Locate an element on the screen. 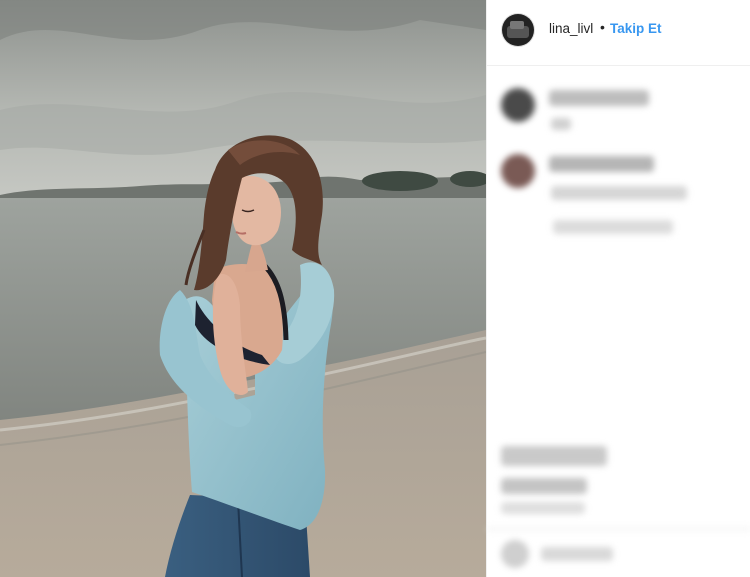 The width and height of the screenshot is (750, 577). follow-button: Takip Et is located at coordinates (636, 28).